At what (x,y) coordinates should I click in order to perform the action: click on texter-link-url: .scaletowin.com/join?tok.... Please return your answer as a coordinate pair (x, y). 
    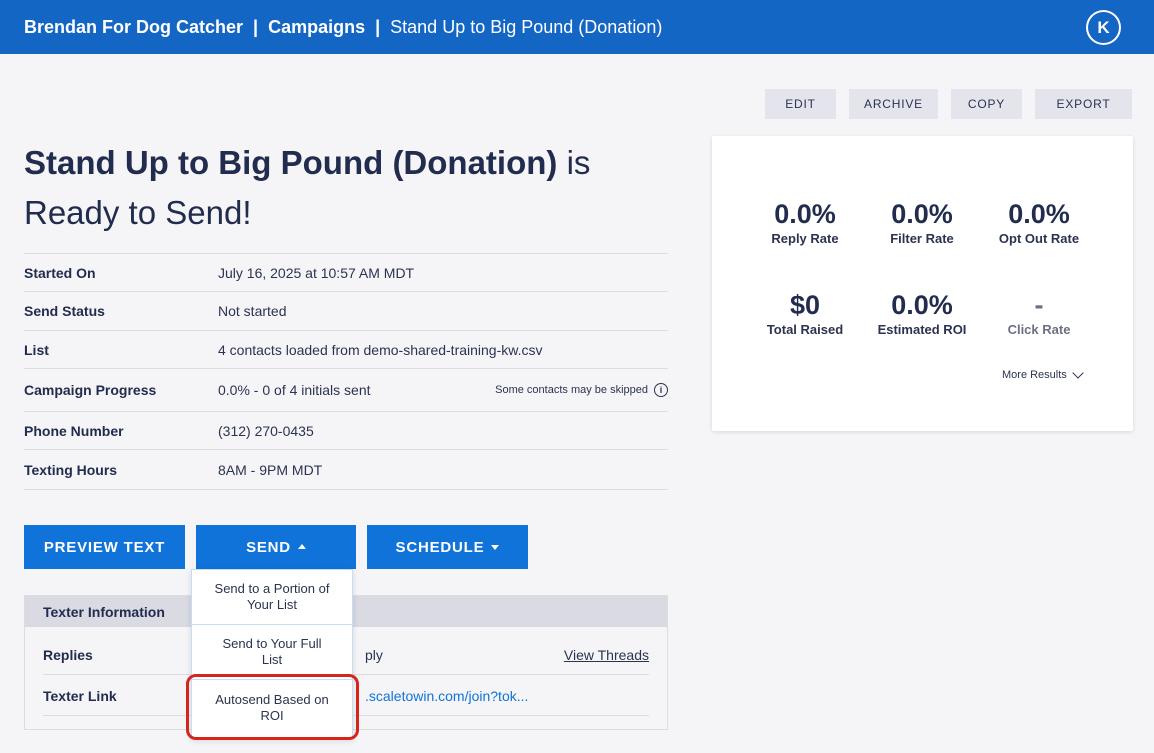
    Looking at the image, I should click on (446, 696).